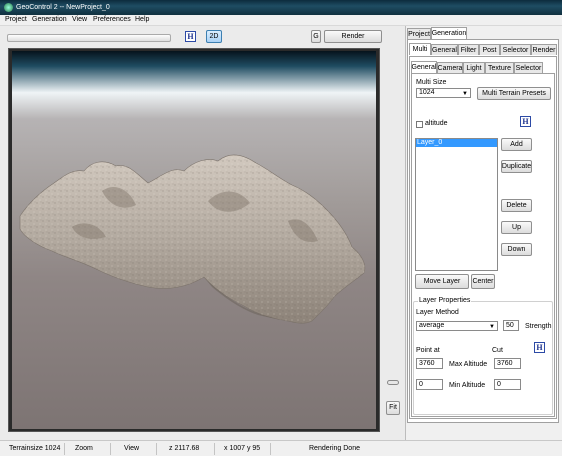 The height and width of the screenshot is (456, 562). Describe the element at coordinates (132, 448) in the screenshot. I see `status-view: View` at that location.